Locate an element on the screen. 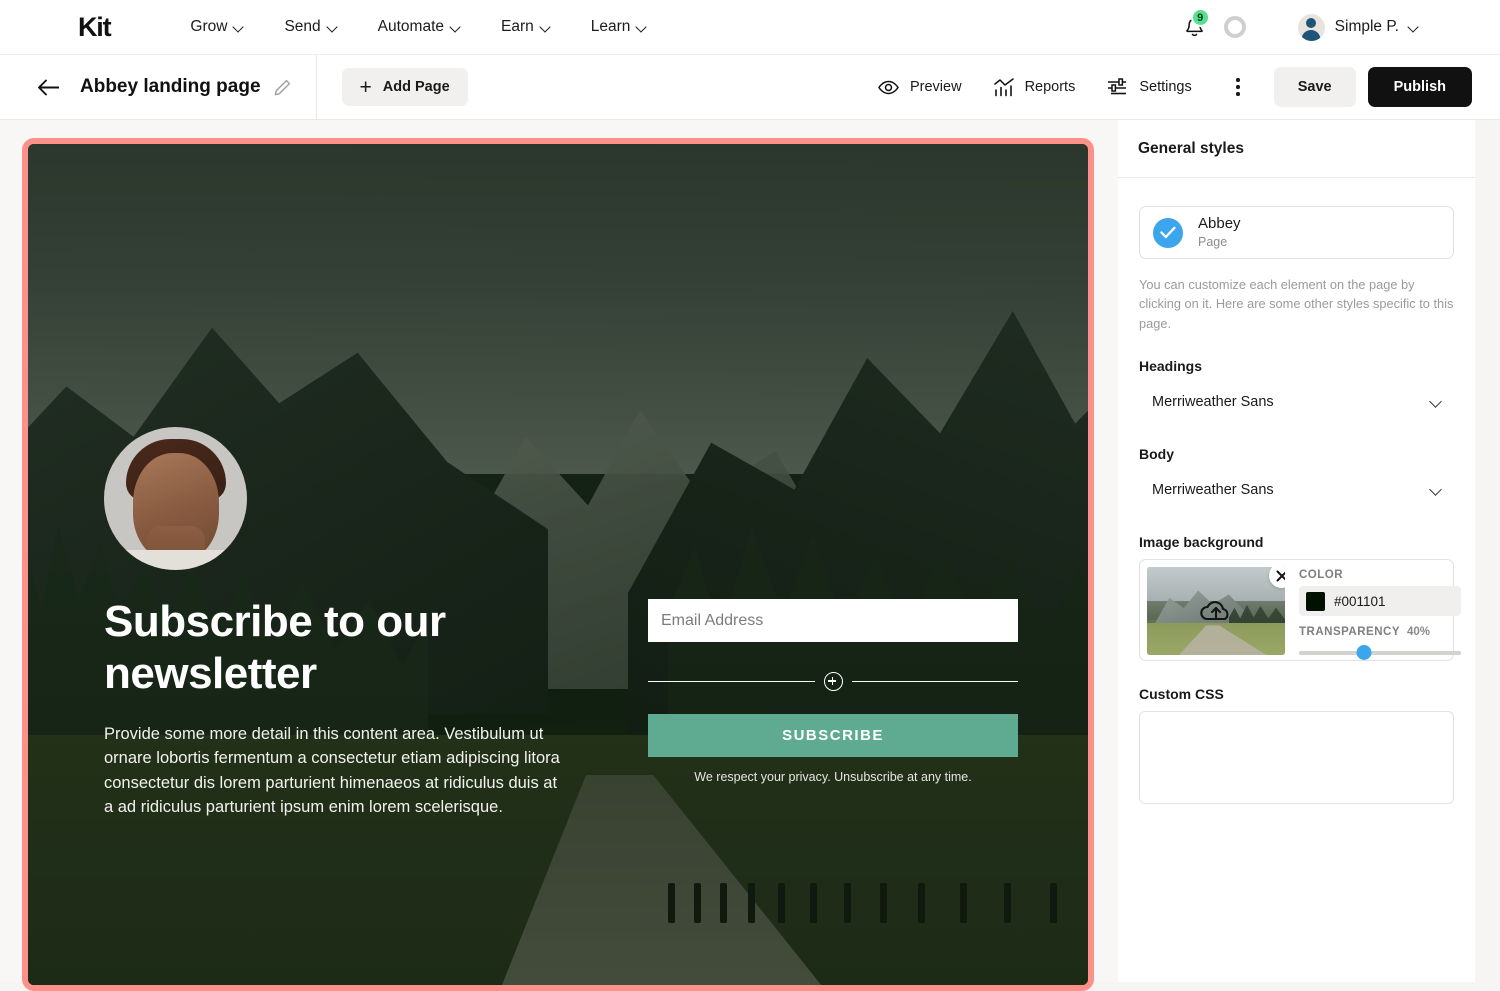 This screenshot has width=1500, height=991. bar-chart-icon is located at coordinates (1003, 86).